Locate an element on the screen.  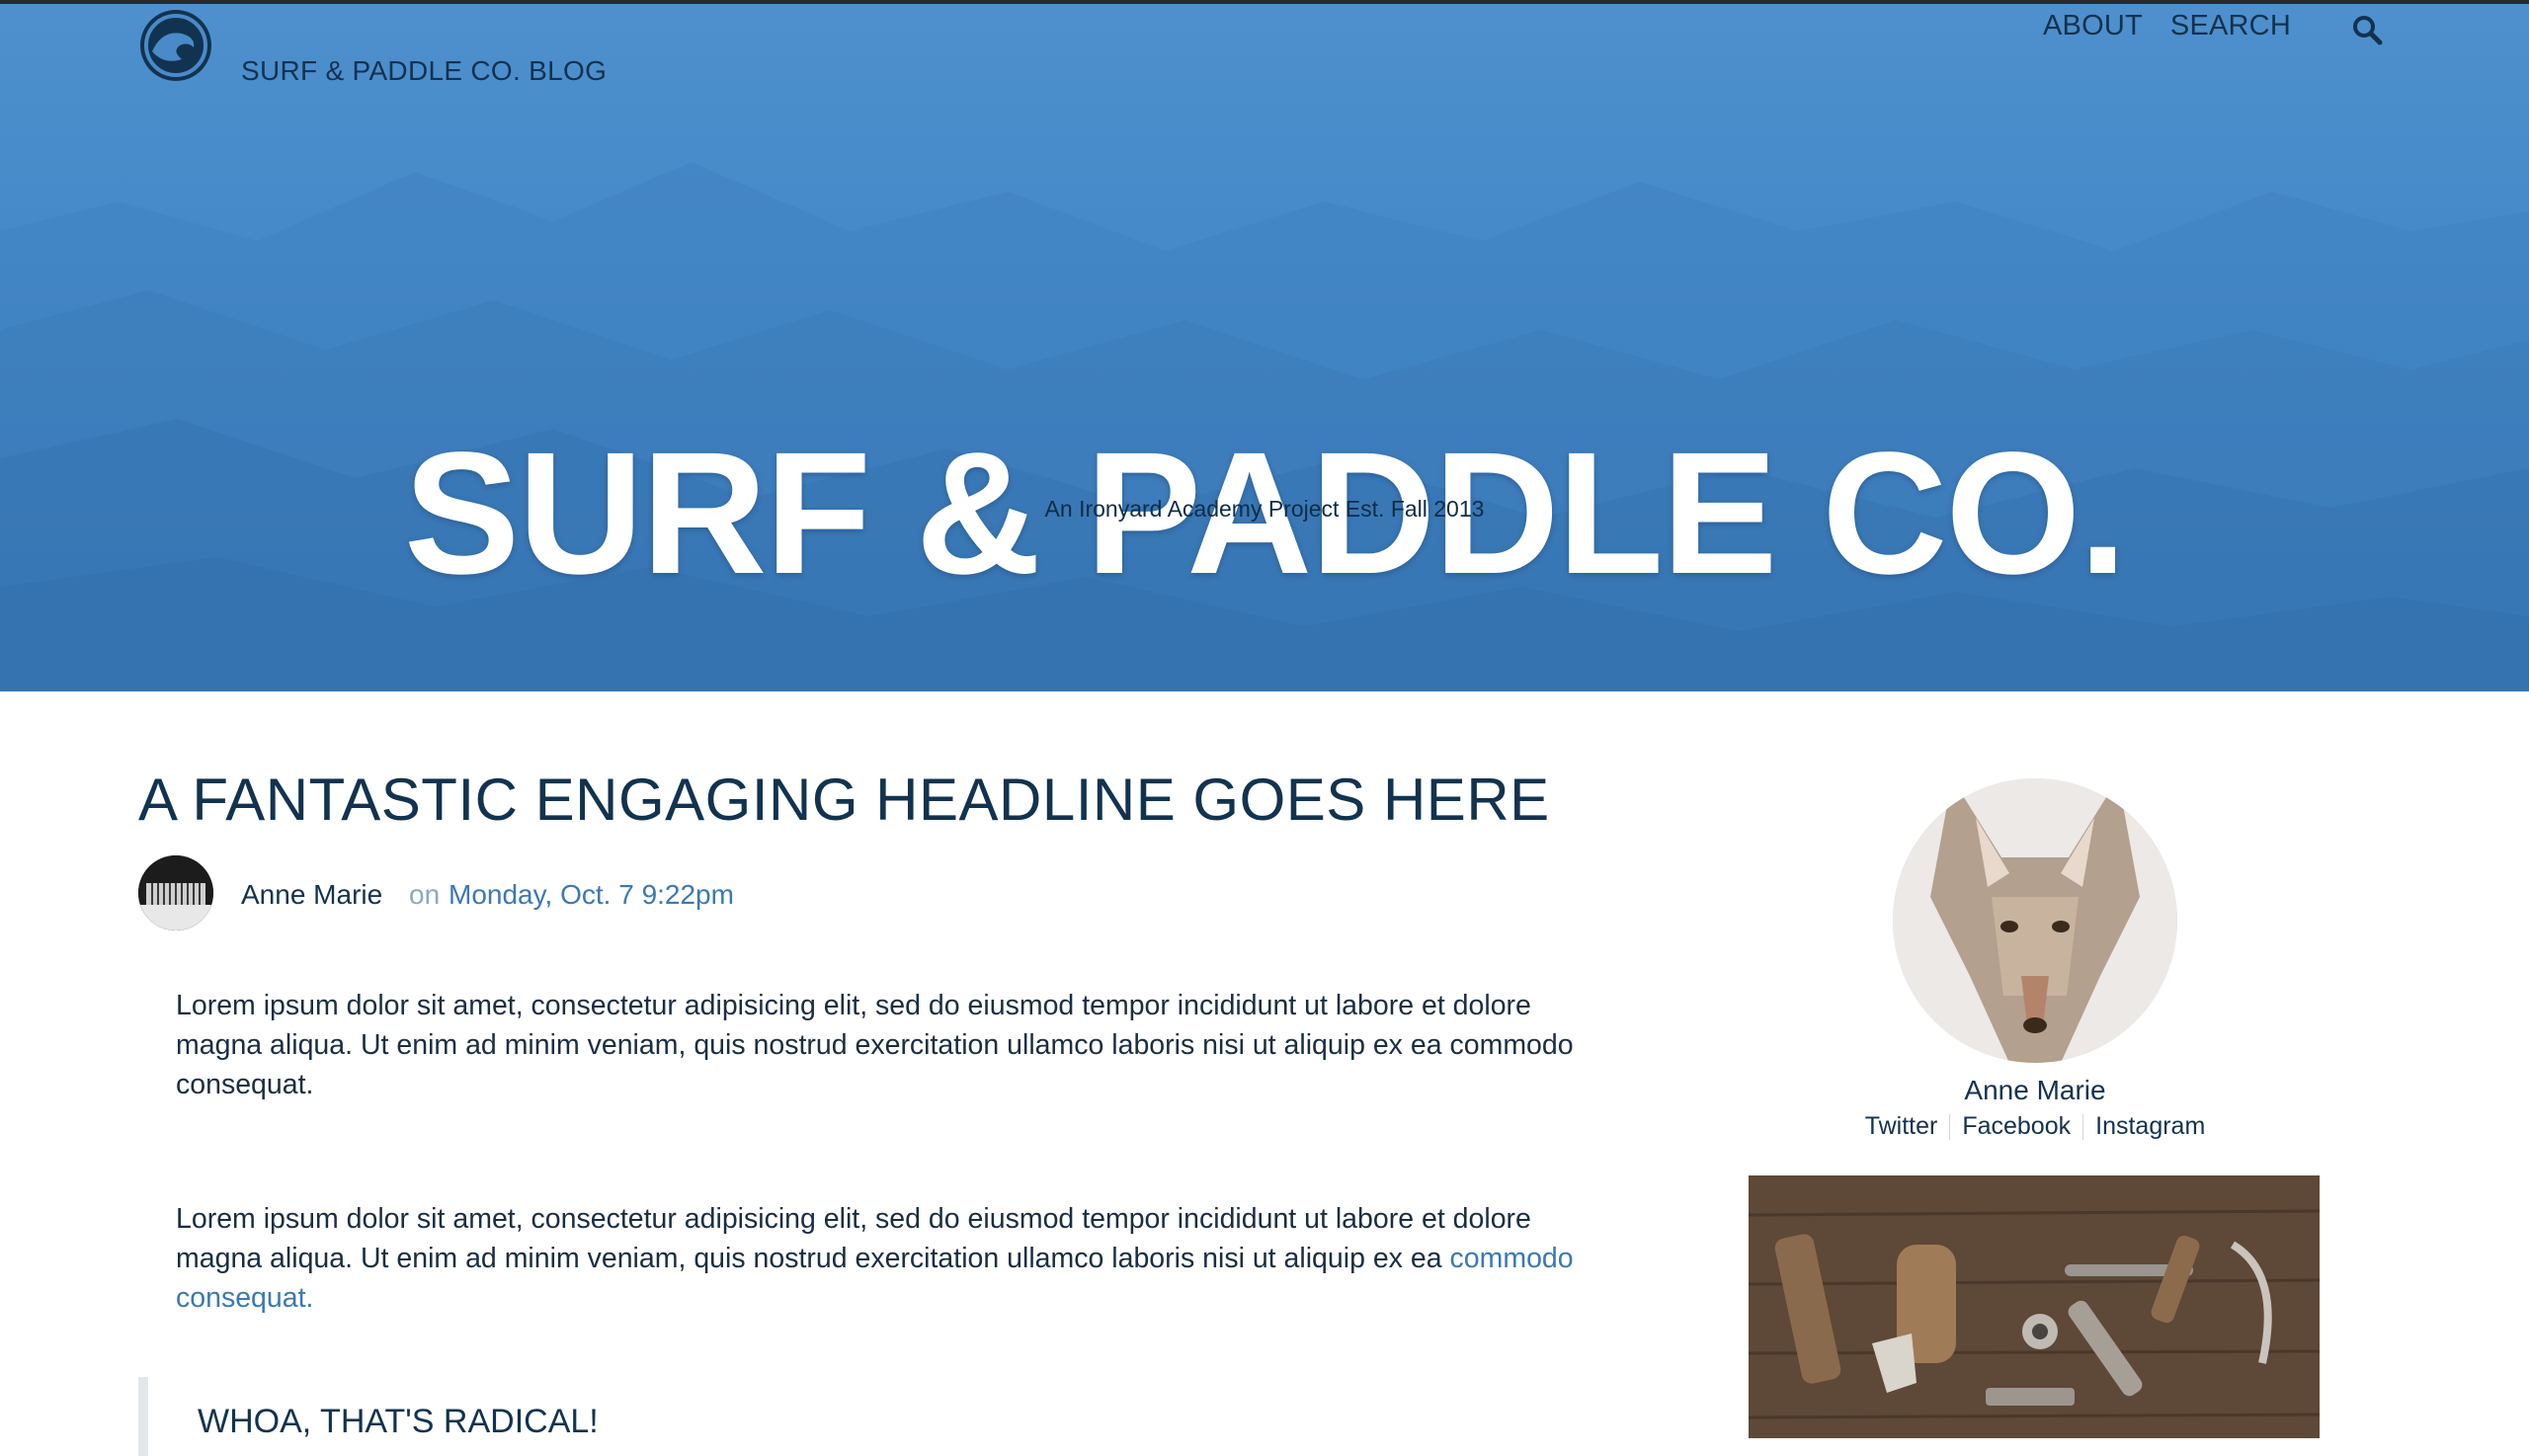
sidebar-author-name: Anne Marie is located at coordinates (2035, 1090).